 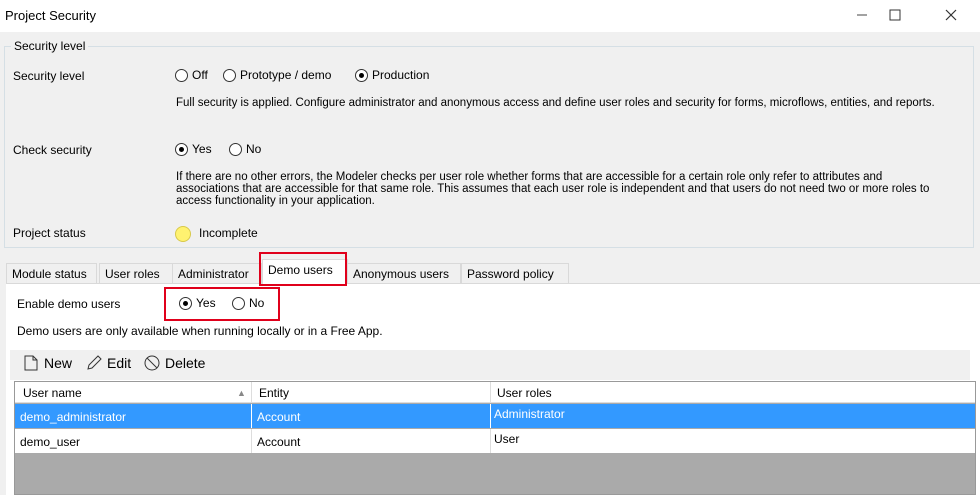 I want to click on tab-administrator: Administrator, so click(x=217, y=273).